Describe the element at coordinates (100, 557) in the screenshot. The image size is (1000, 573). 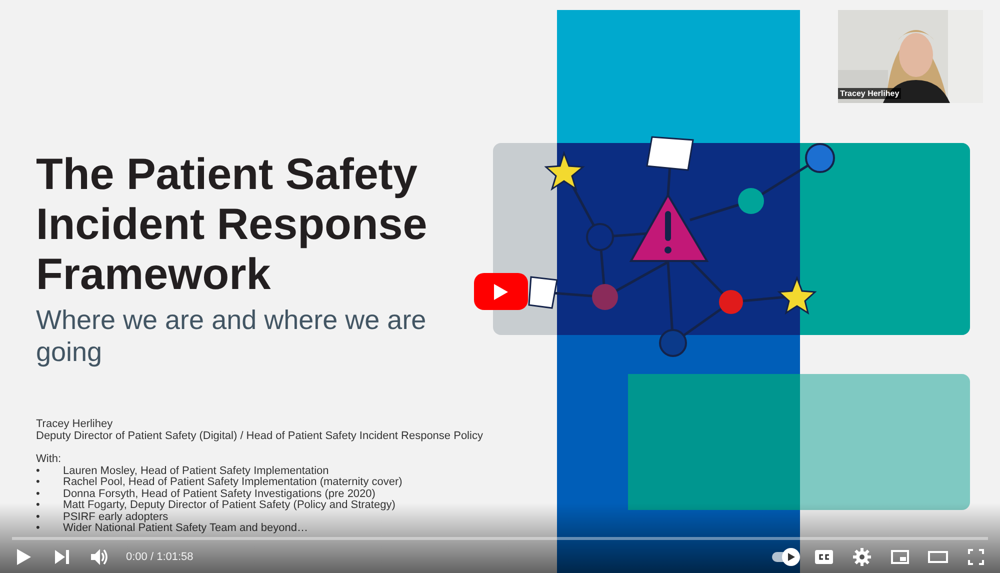
I see `volume-icon` at that location.